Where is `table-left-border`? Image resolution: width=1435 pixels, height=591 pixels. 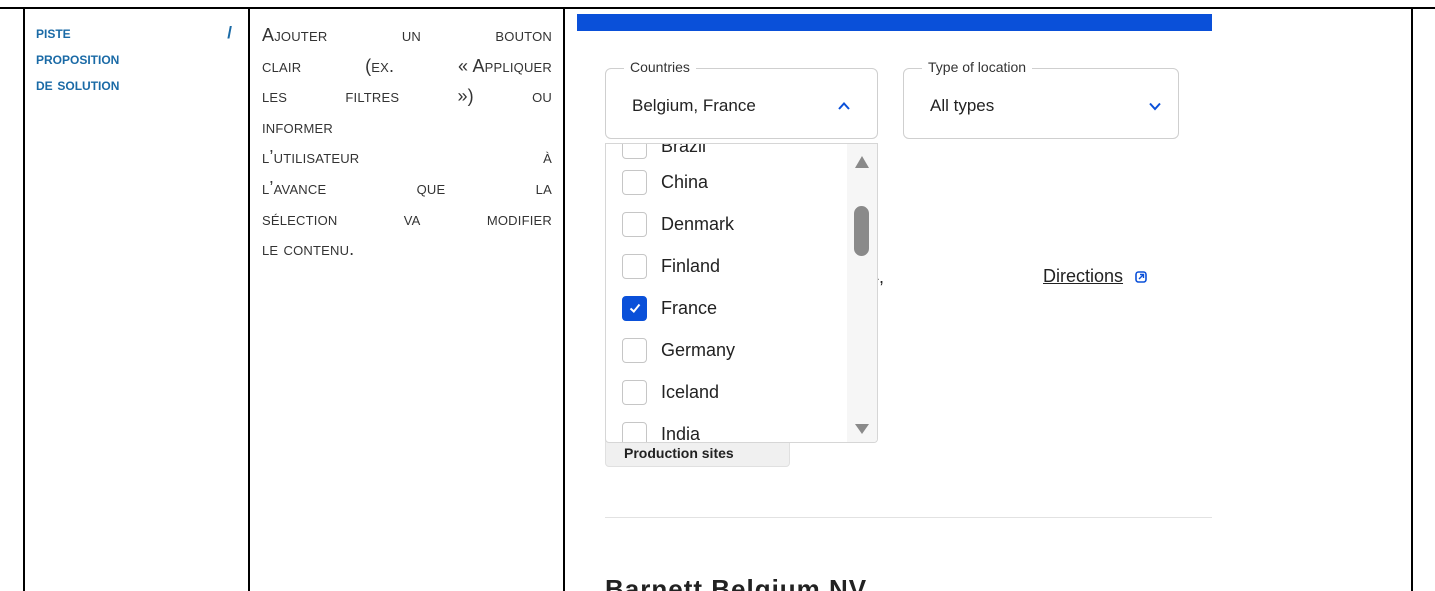 table-left-border is located at coordinates (24, 299).